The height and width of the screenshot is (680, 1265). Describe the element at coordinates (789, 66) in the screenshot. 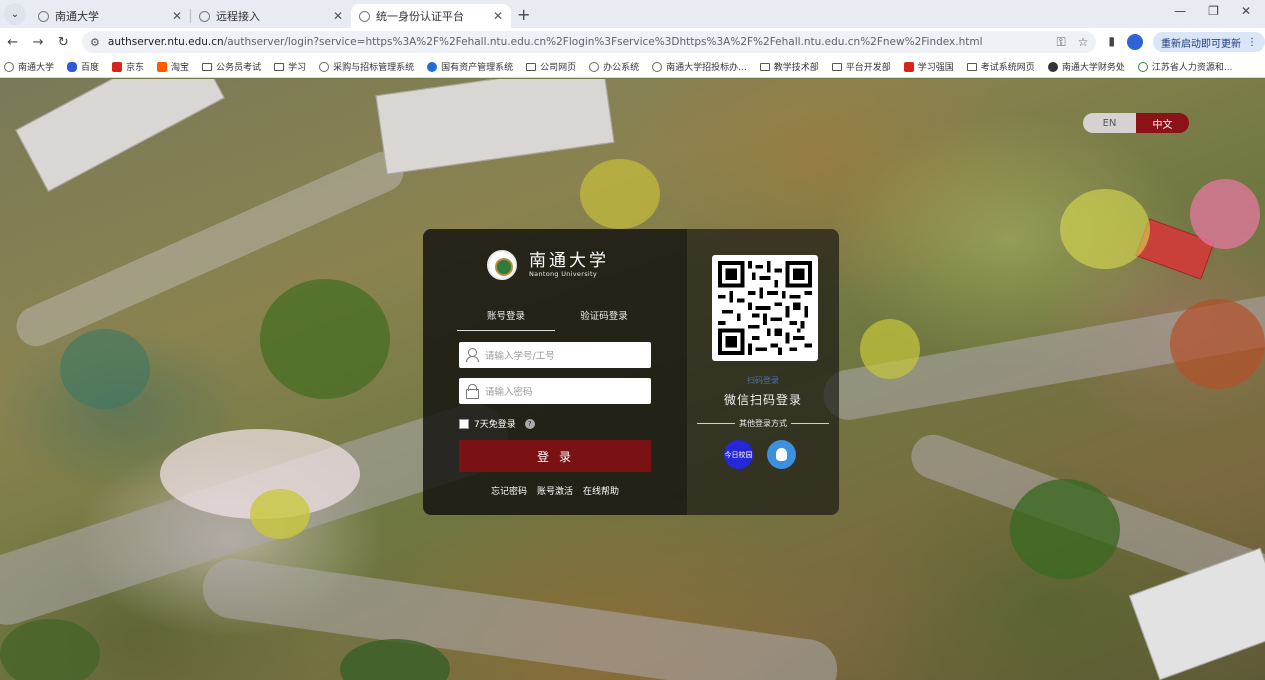

I see `bookmark-item: 教学技术部` at that location.